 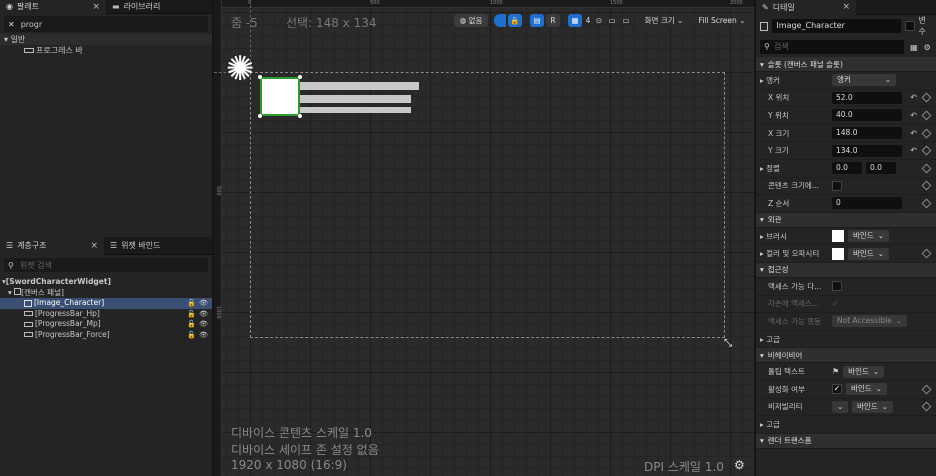 I want to click on size-x-input: 148.0, so click(x=867, y=133).